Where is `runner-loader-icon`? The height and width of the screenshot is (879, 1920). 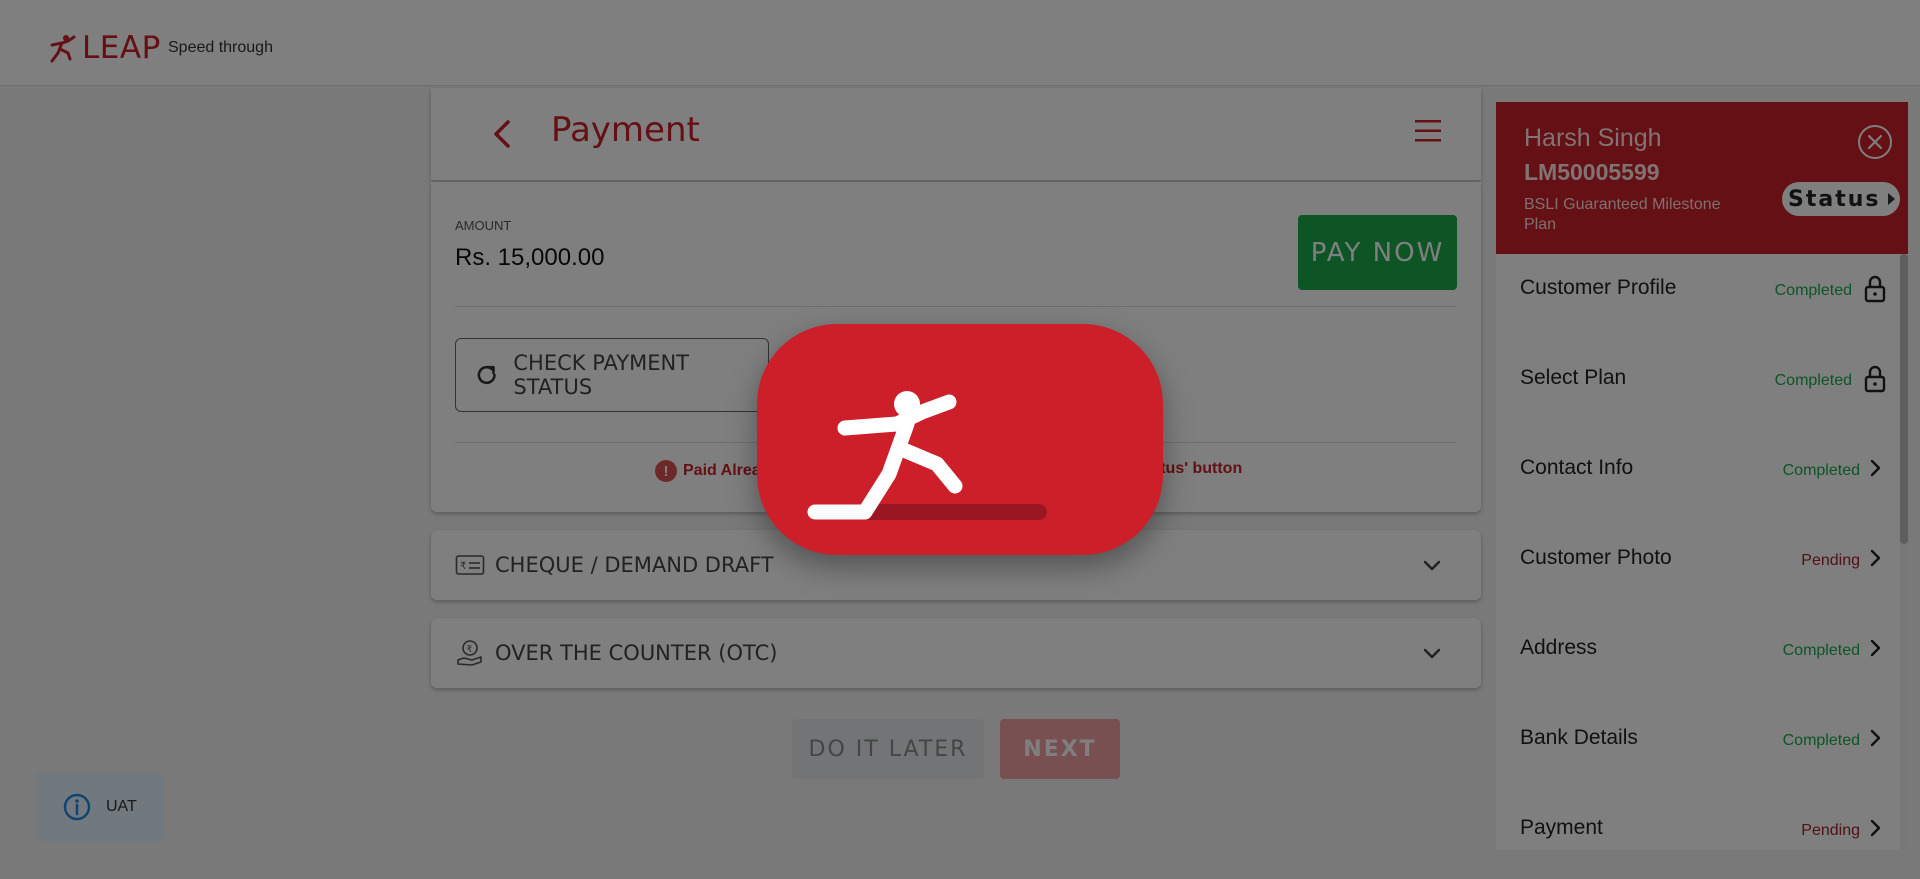
runner-loader-icon is located at coordinates (927, 455).